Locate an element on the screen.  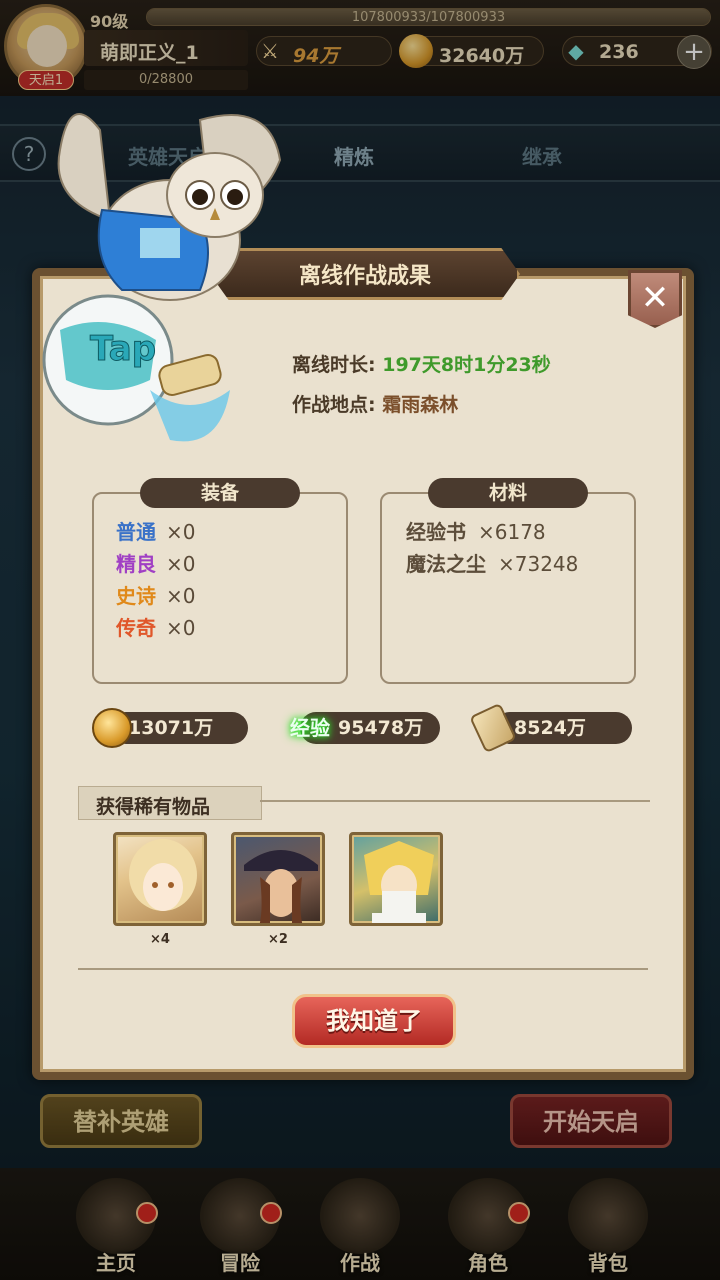
offline-duration-row: 离线时长: 197天8时1分23秒 is located at coordinates (421, 363).